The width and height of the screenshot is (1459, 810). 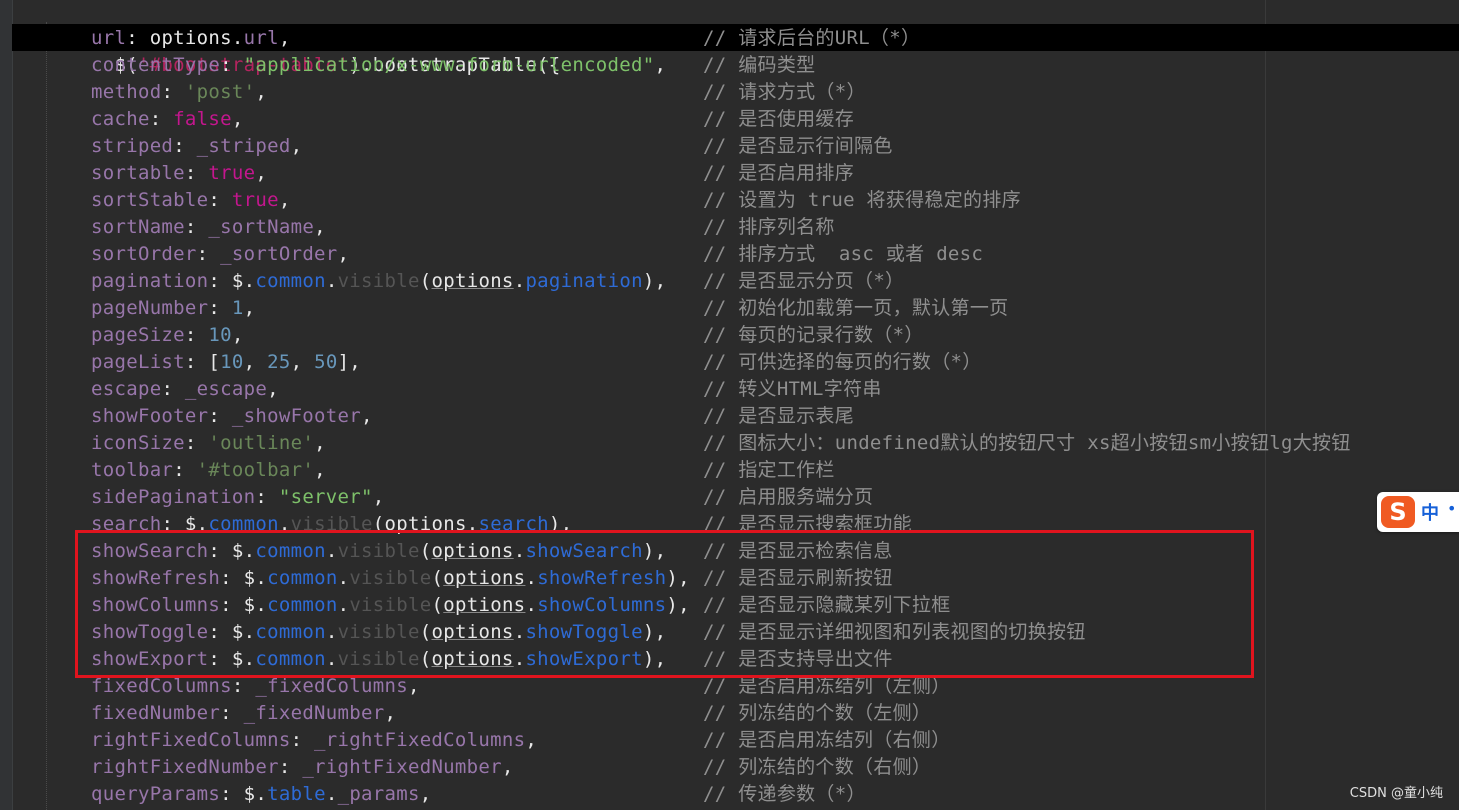 What do you see at coordinates (349, 362) in the screenshot?
I see `code-token: ],` at bounding box center [349, 362].